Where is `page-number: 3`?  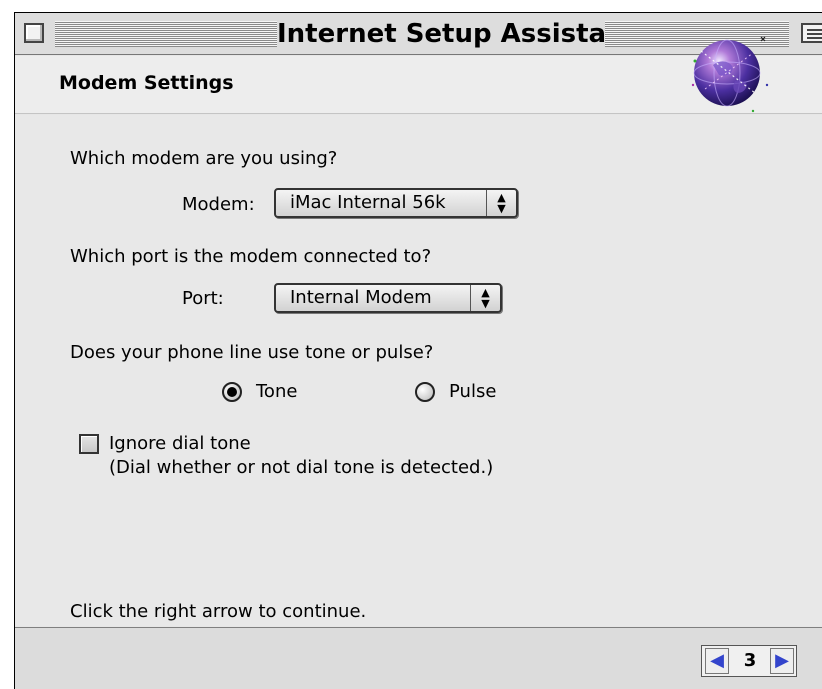 page-number: 3 is located at coordinates (750, 660).